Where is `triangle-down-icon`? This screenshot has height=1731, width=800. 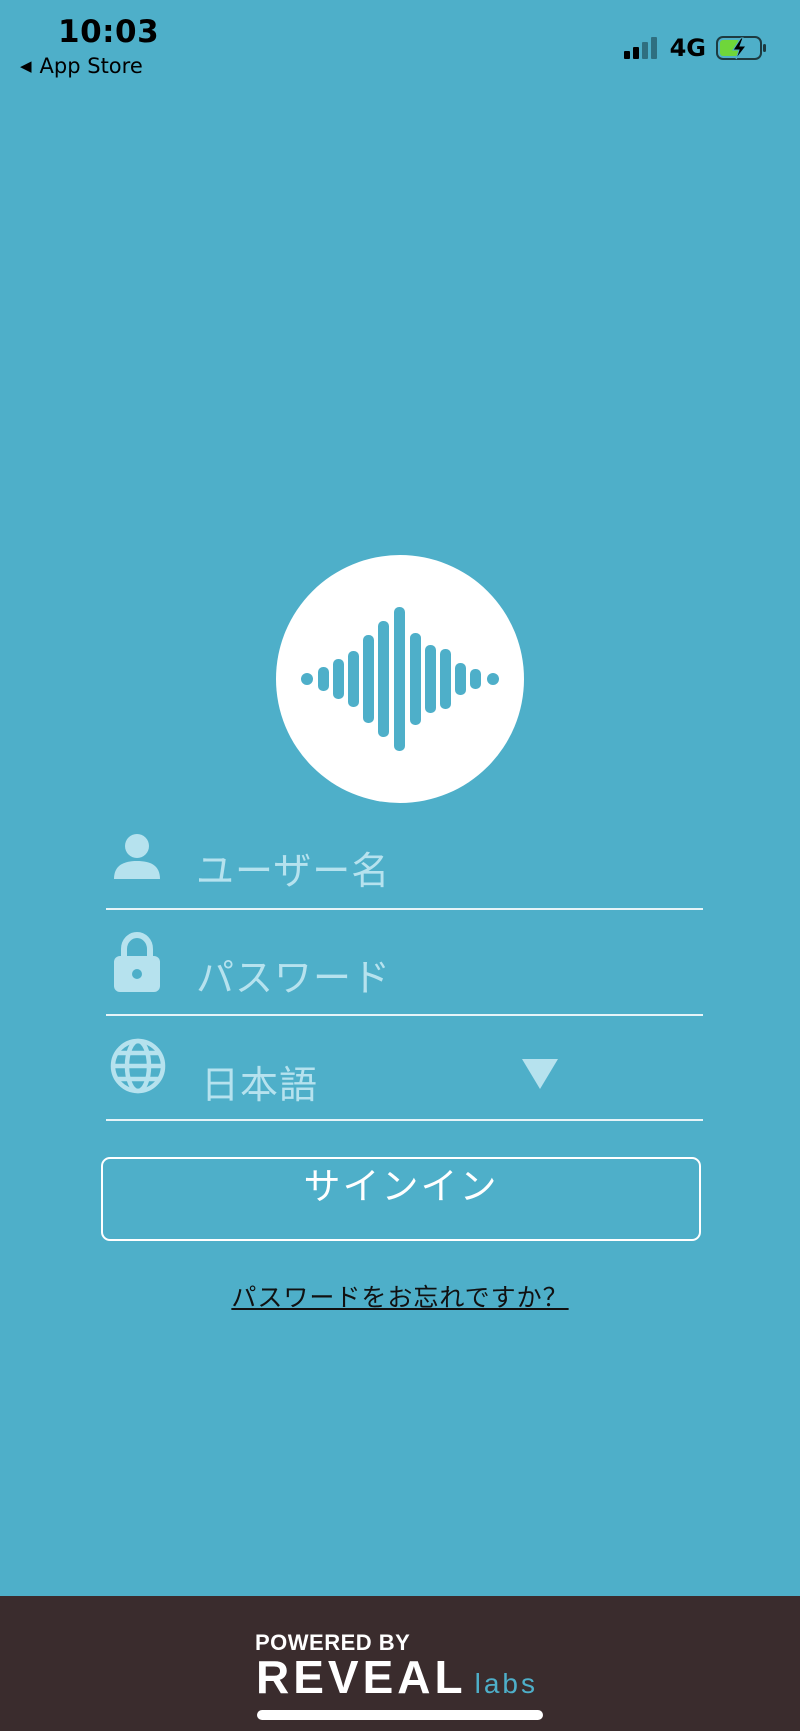
triangle-down-icon is located at coordinates (540, 1074).